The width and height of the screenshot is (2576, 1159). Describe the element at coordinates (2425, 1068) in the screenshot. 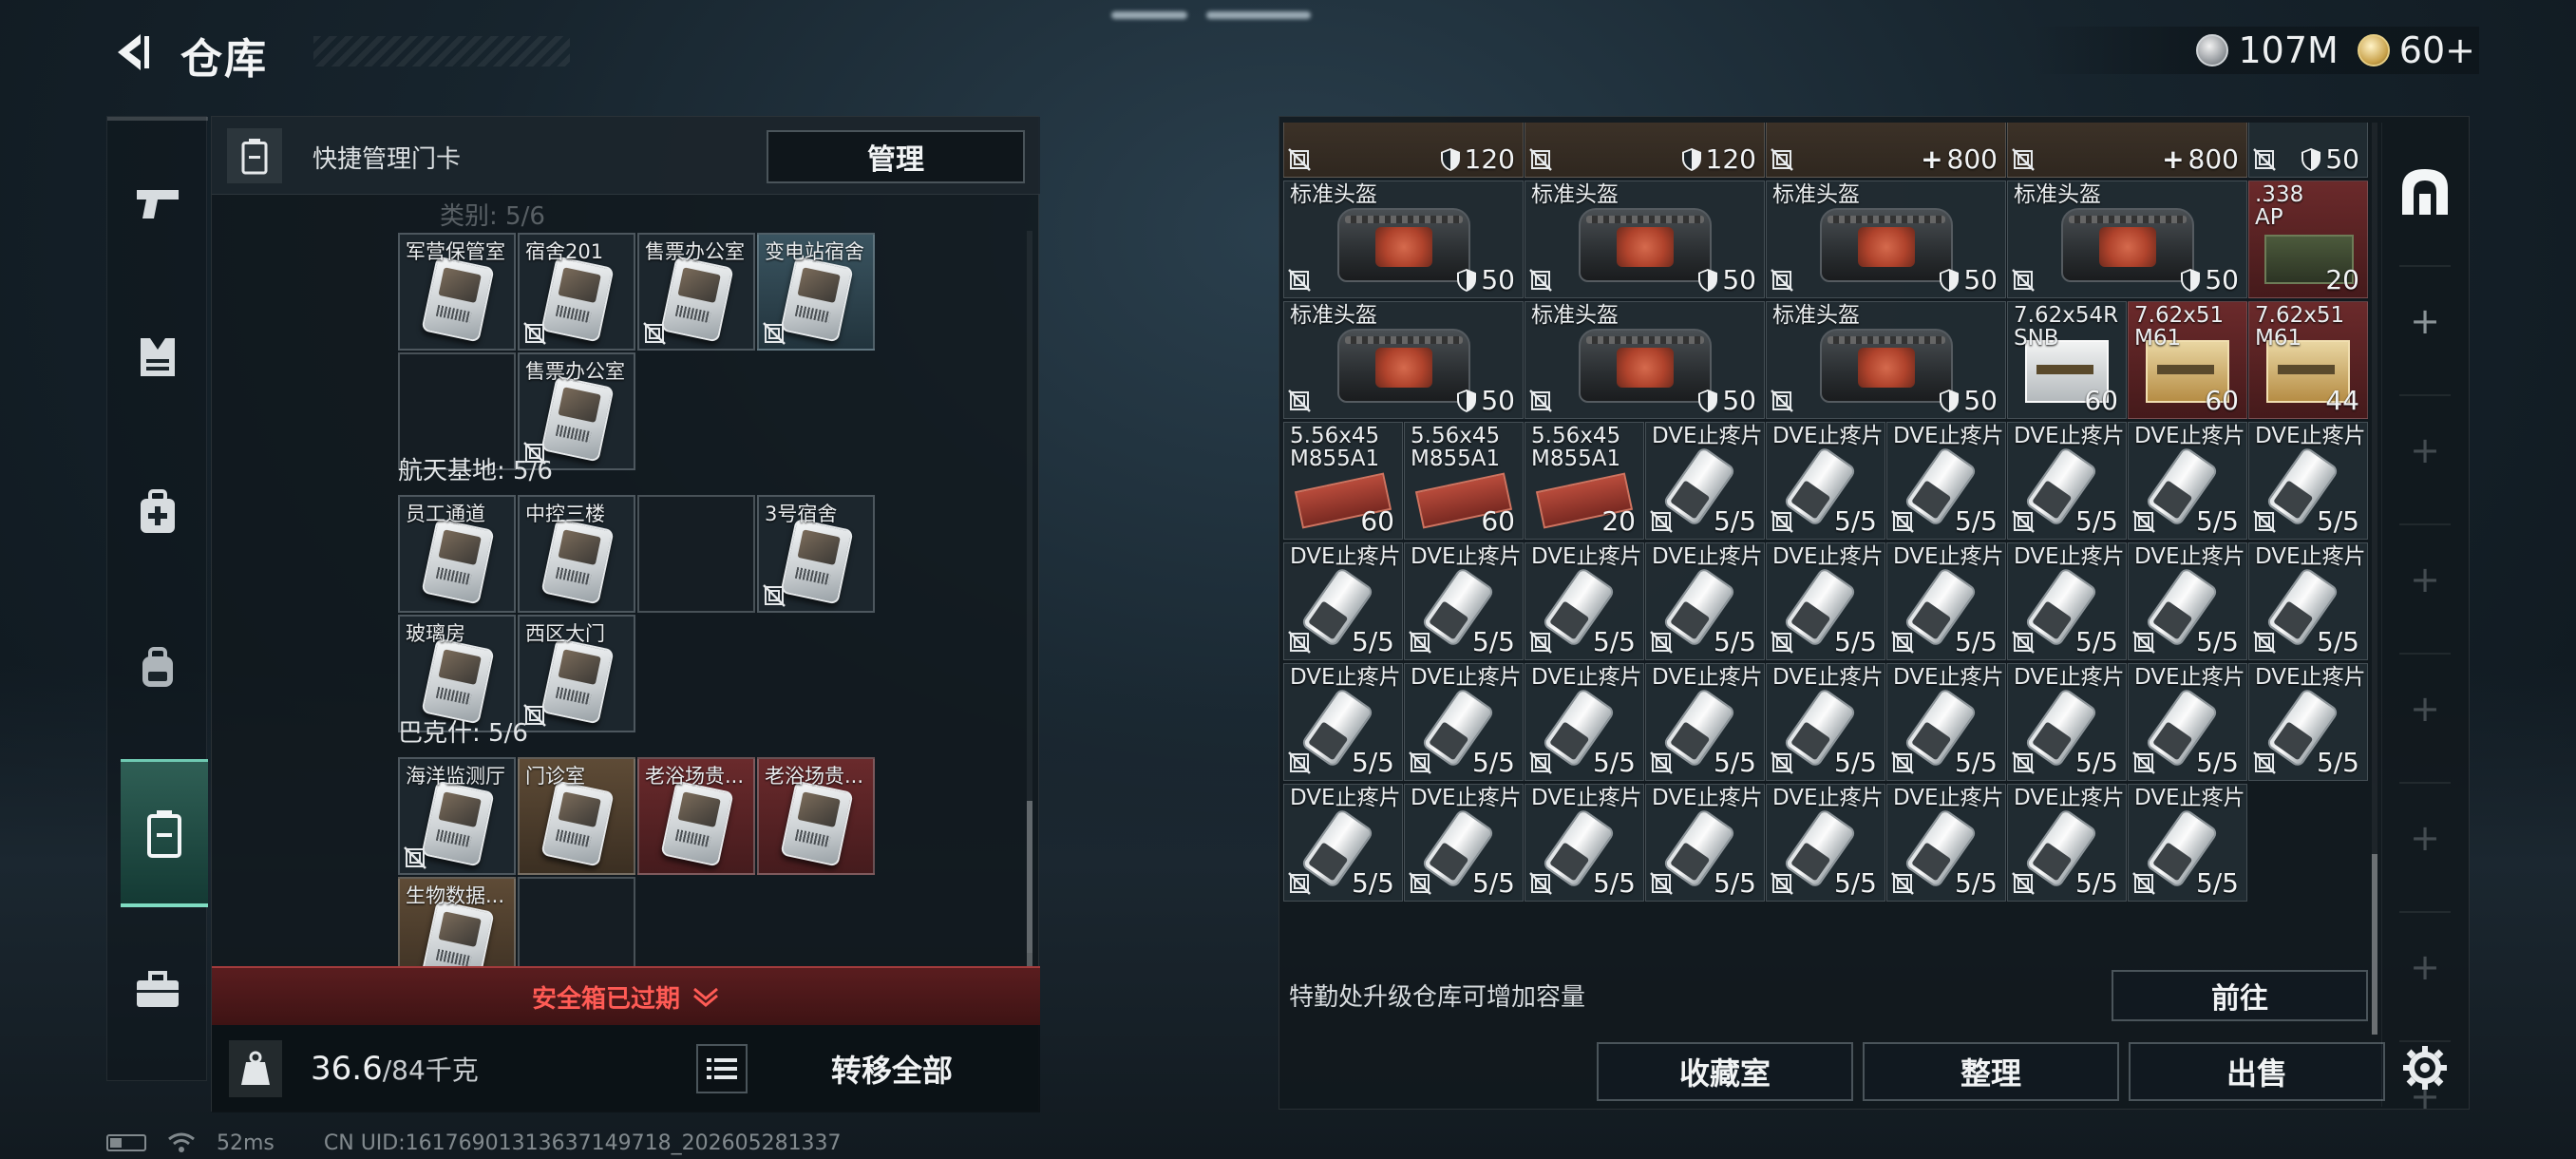

I see `settings-button` at that location.